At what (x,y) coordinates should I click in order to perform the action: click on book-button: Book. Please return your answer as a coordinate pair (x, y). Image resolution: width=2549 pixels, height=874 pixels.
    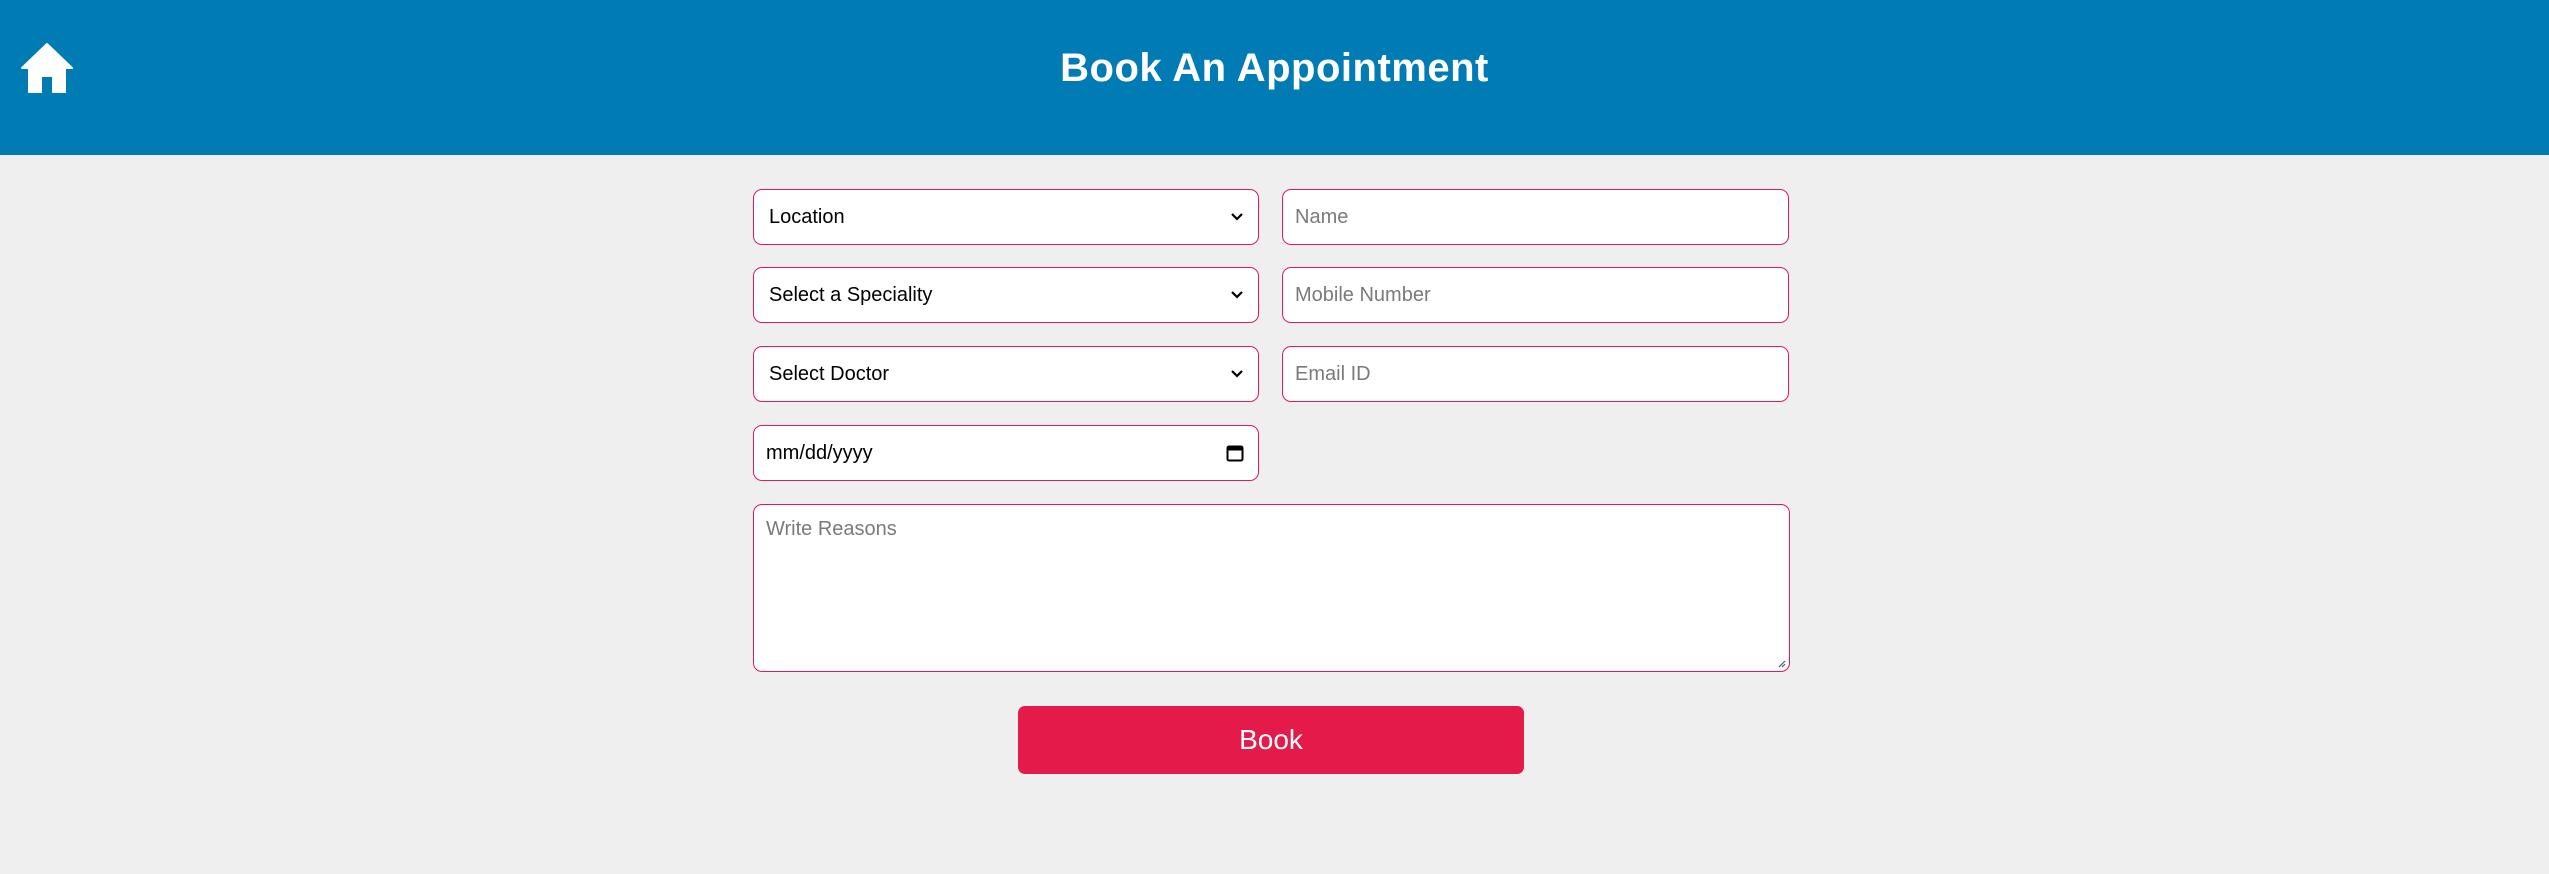
    Looking at the image, I should click on (1271, 740).